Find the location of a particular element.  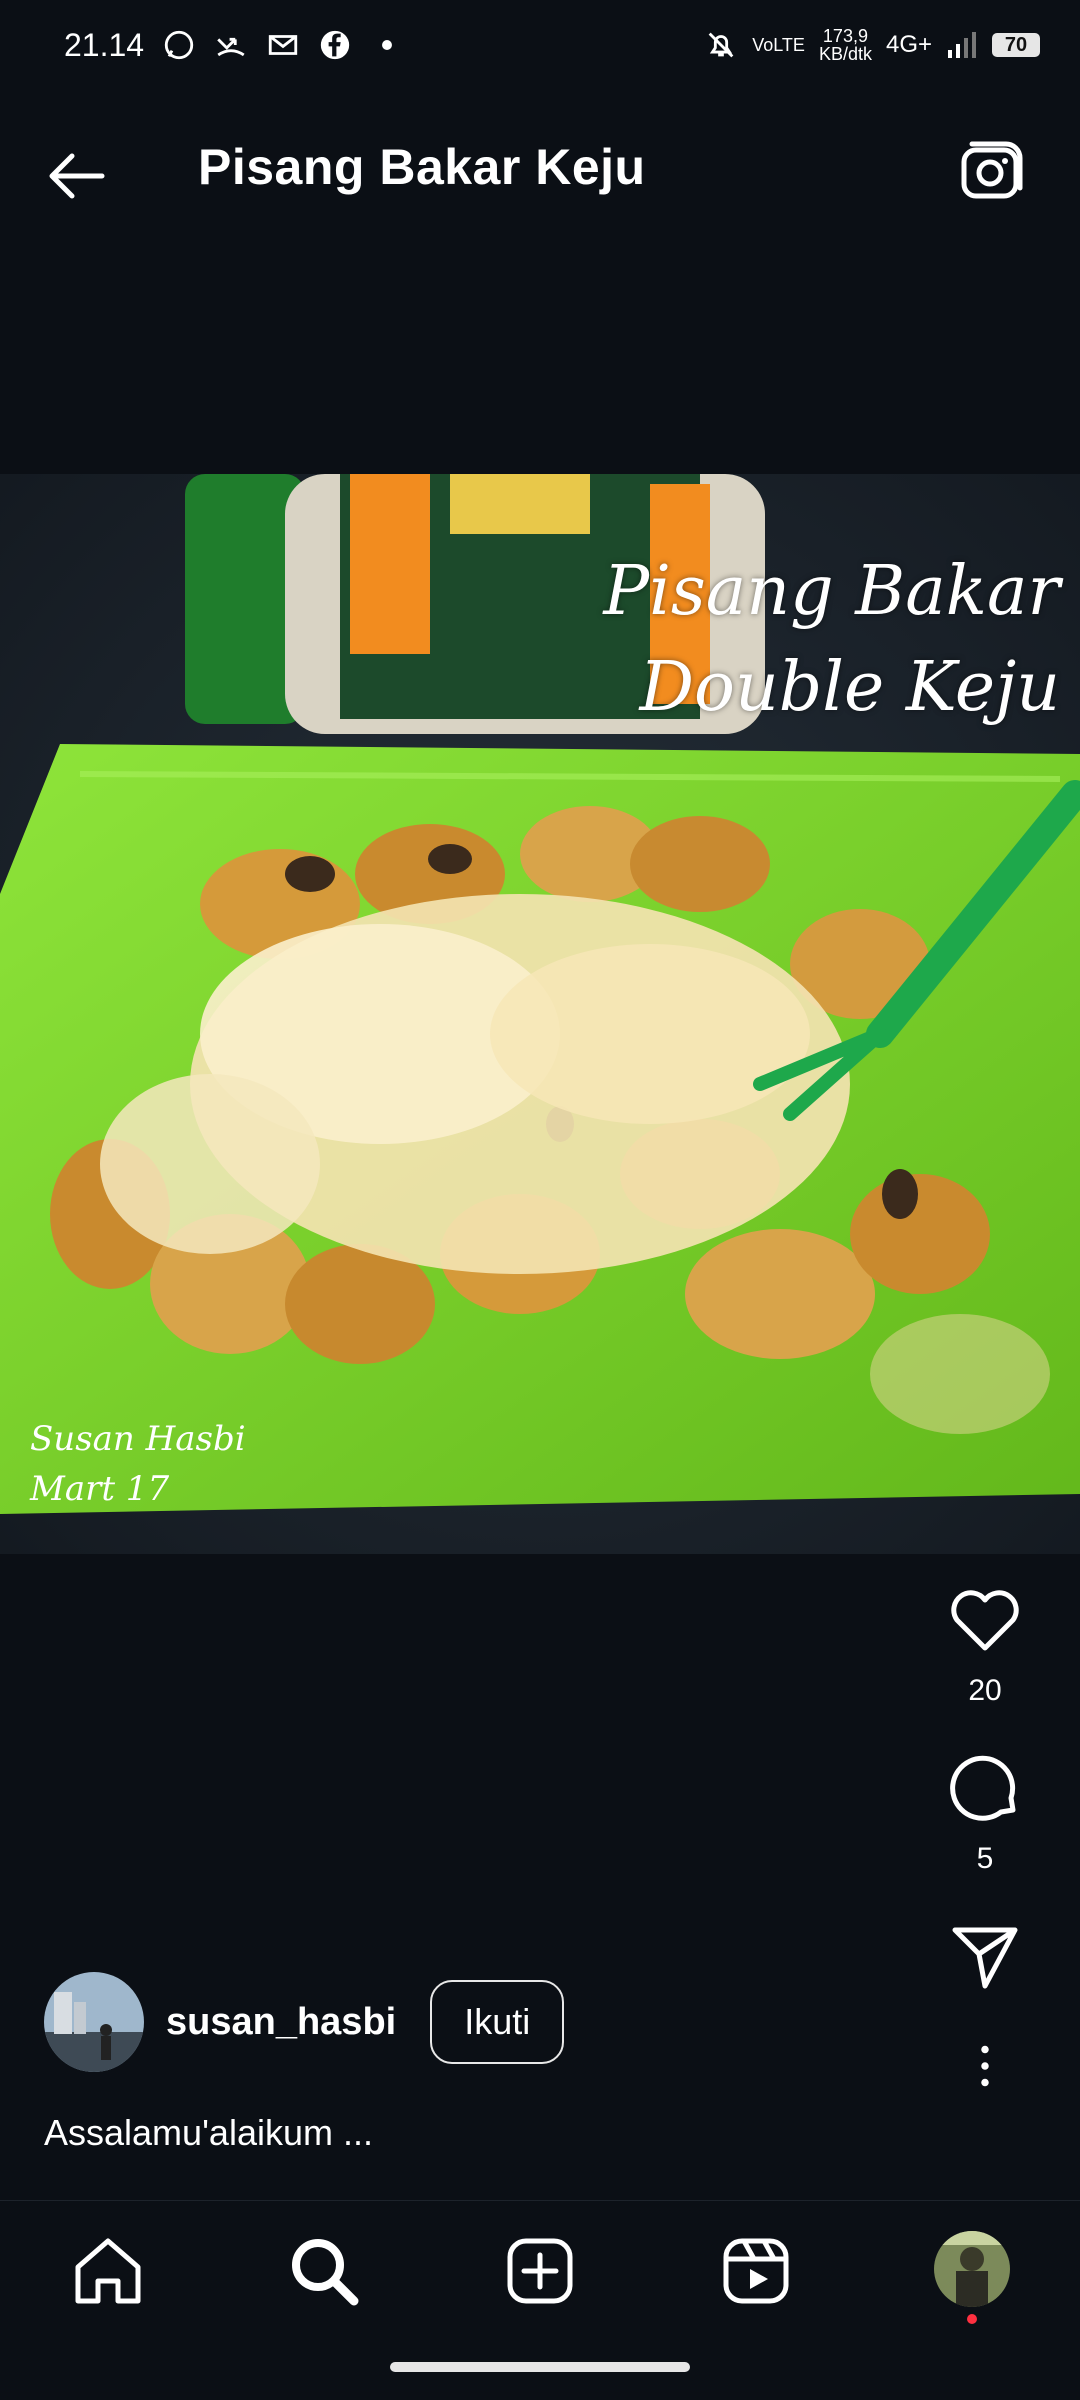

battery-indicator: 70 is located at coordinates (1016, 45).